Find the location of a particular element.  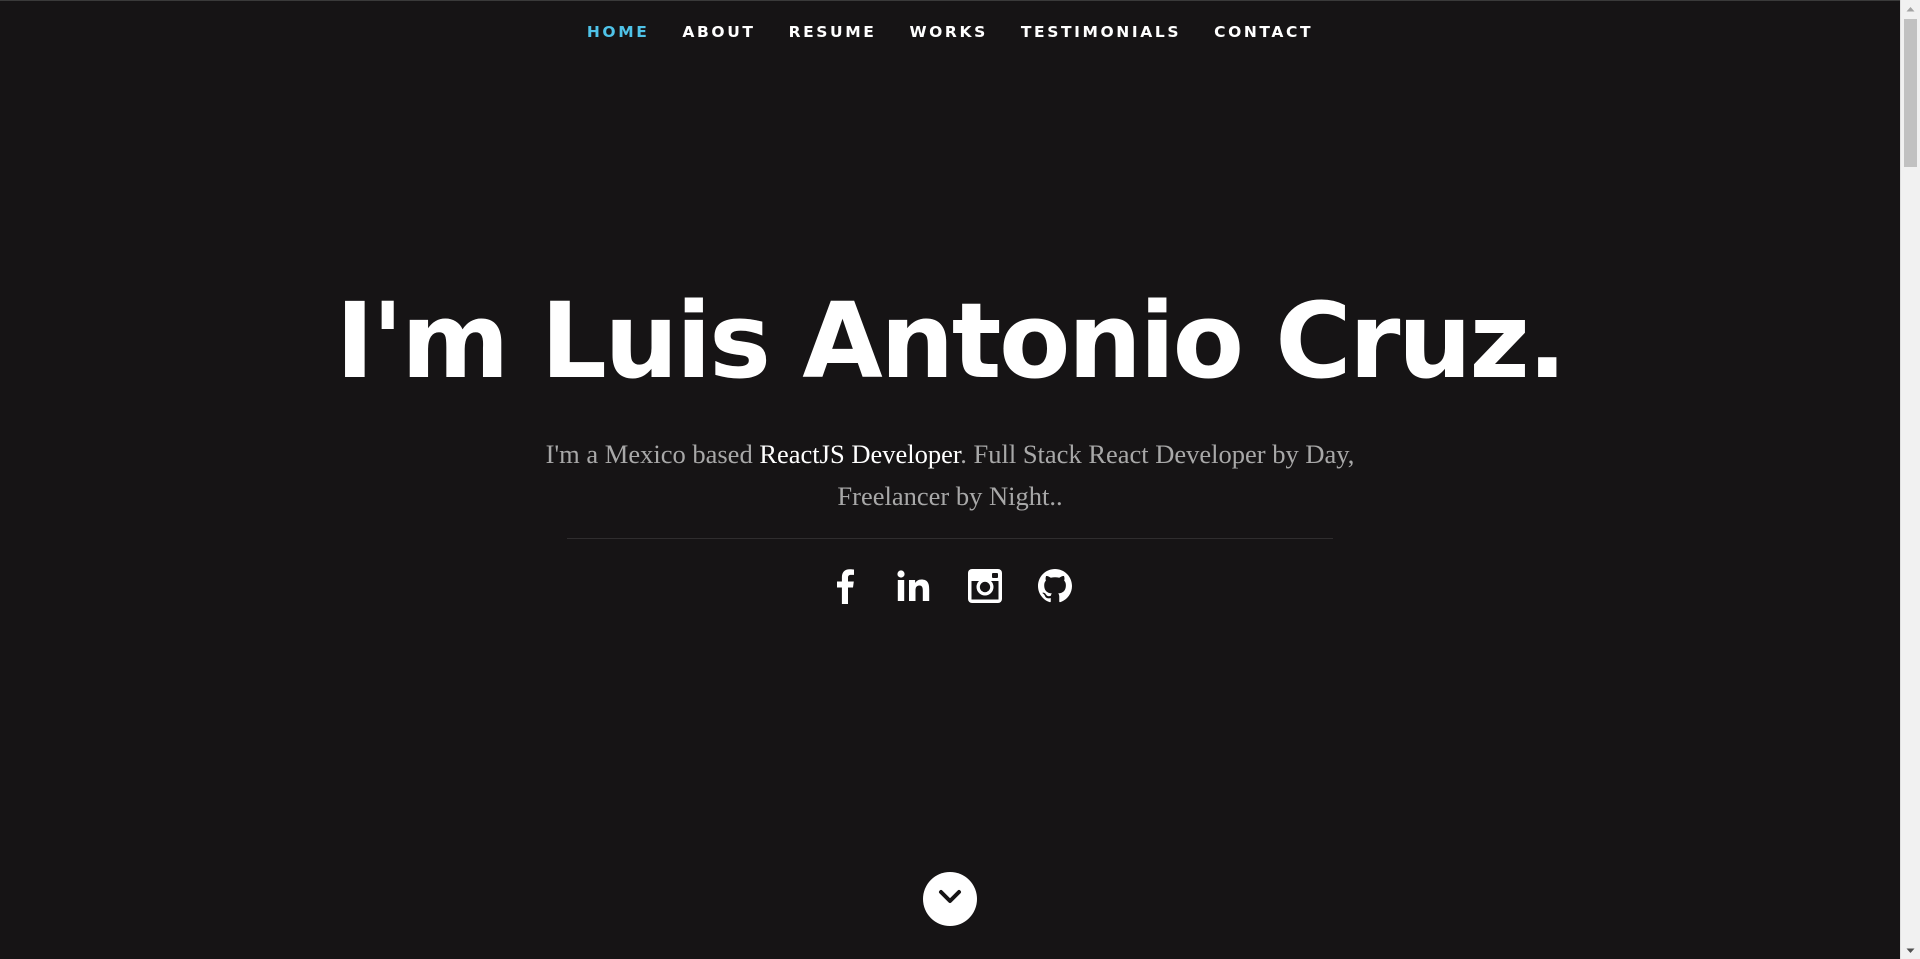

github-link is located at coordinates (1055, 586).